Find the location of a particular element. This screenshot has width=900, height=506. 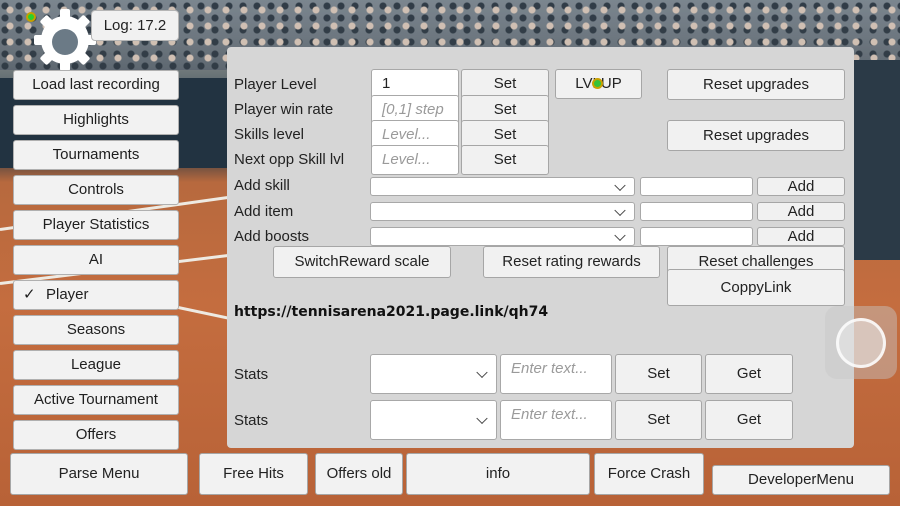

sidebar-item-active-tournament: Active Tournament is located at coordinates (96, 400).